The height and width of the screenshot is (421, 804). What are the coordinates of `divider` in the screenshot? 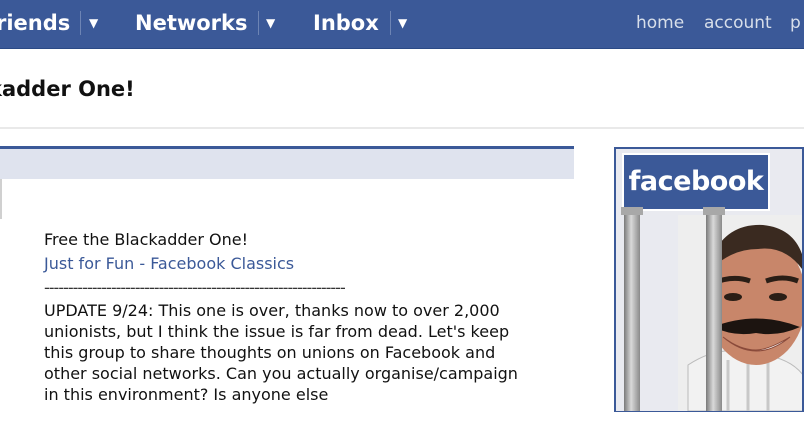 It's located at (1, 199).